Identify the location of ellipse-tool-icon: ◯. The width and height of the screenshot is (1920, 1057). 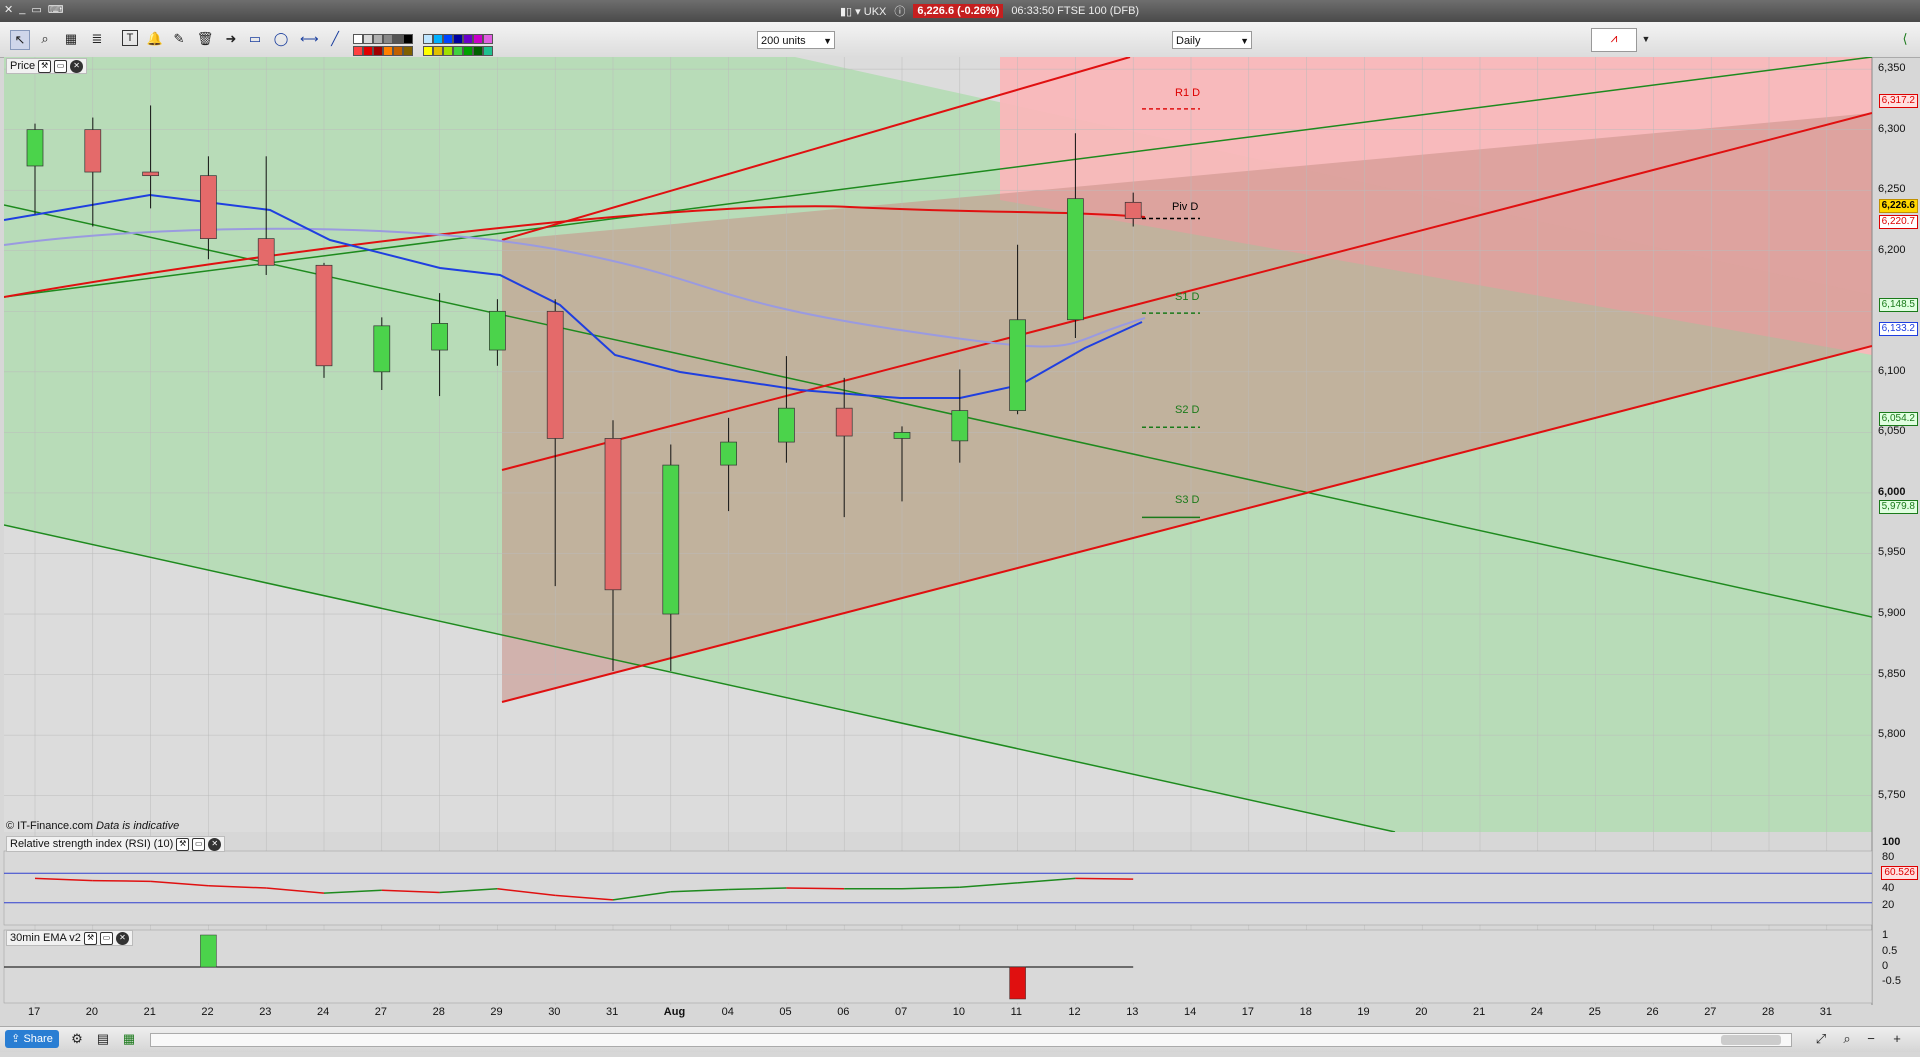
(281, 39).